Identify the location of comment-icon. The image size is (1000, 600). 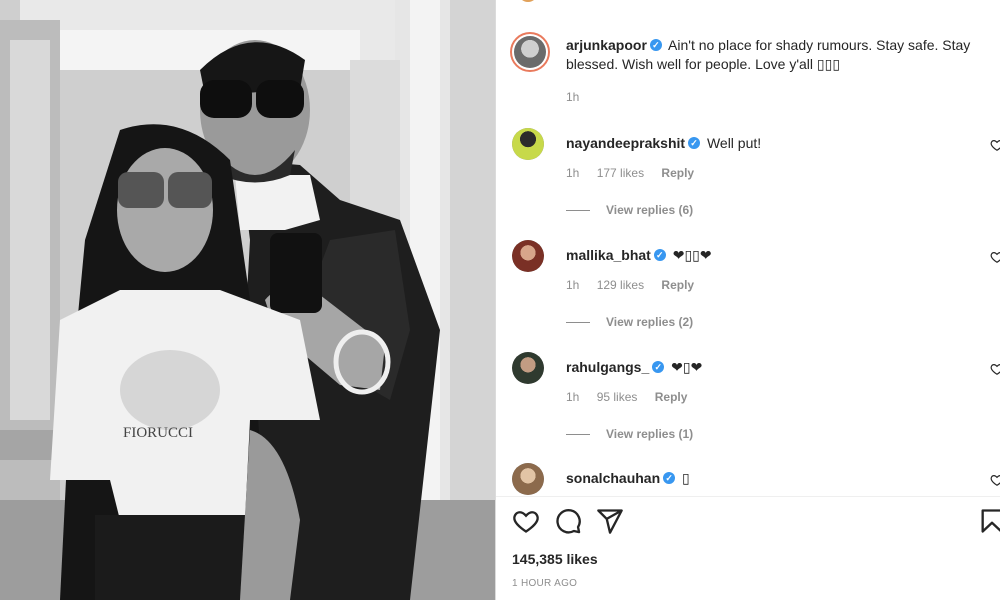
(568, 521).